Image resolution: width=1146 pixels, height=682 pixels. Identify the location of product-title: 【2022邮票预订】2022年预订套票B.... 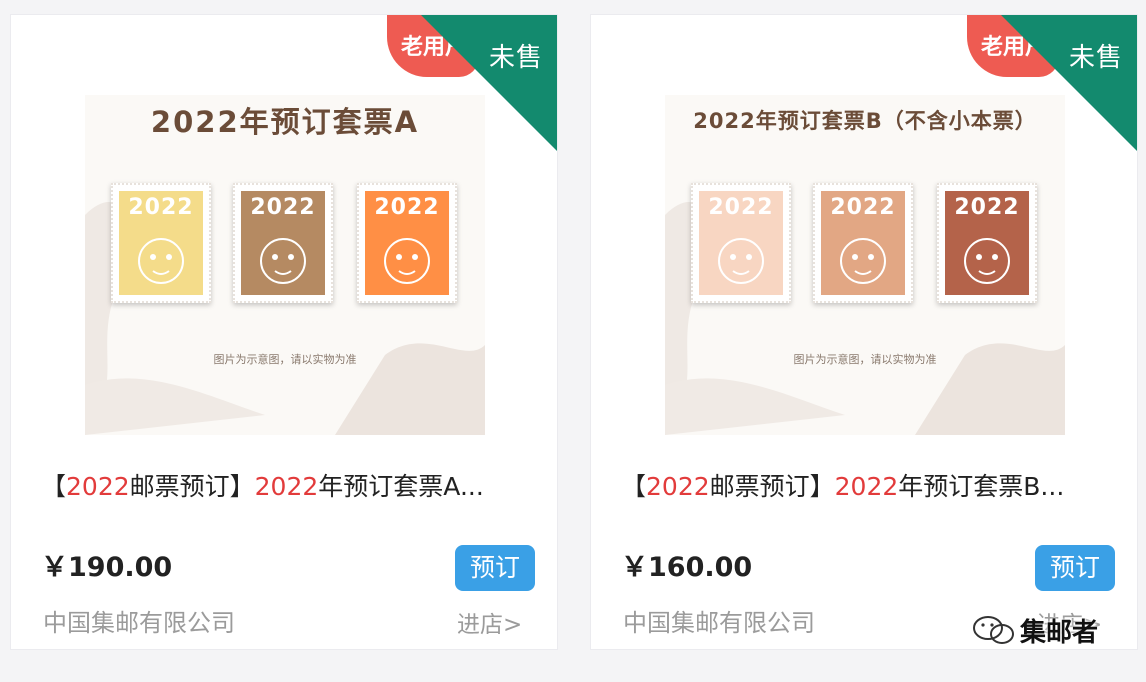
(871, 485).